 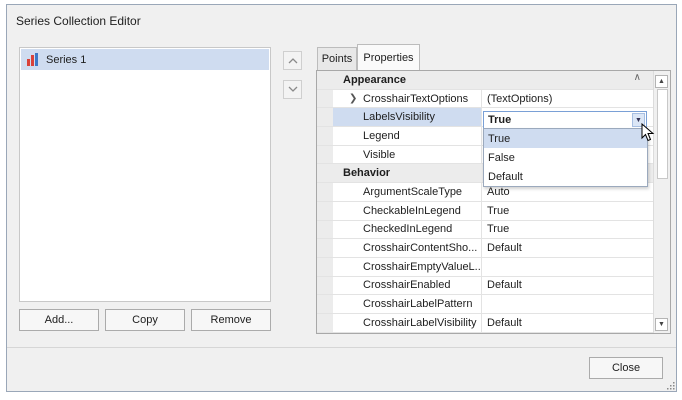 I want to click on property-row-crosshair-enabled: CrosshairEnabled Default, so click(x=485, y=286).